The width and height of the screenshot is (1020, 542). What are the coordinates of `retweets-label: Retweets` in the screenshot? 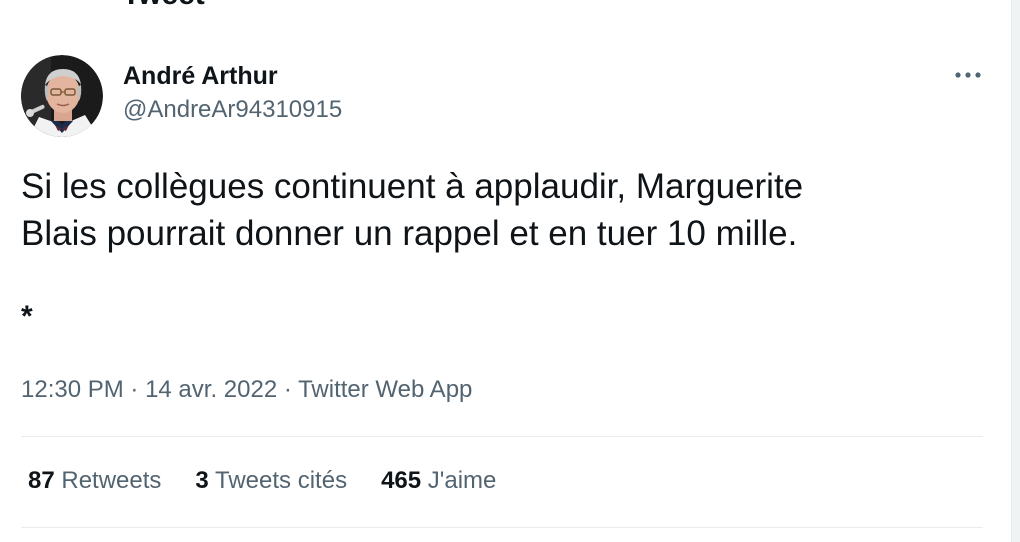 It's located at (111, 480).